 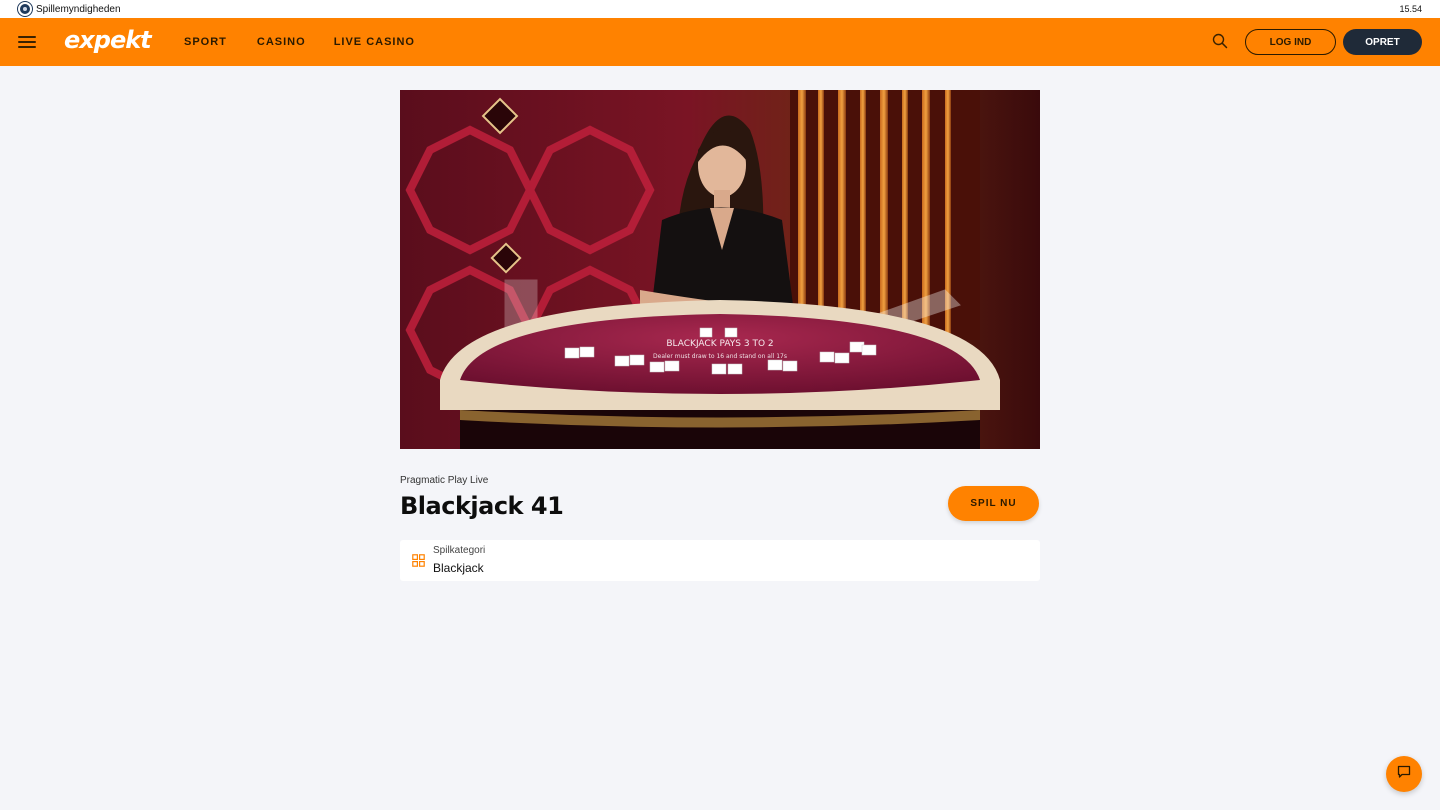 What do you see at coordinates (720, 9) in the screenshot?
I see `regulator-bar: Spillemyndigheden 15.54` at bounding box center [720, 9].